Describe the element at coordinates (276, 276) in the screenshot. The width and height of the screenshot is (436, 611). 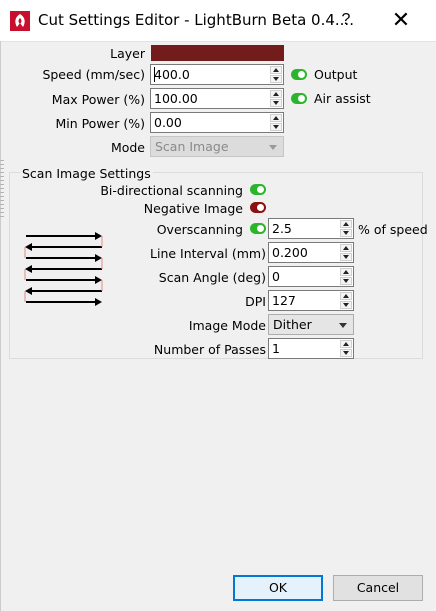
I see `scan-angle-value: 0` at that location.